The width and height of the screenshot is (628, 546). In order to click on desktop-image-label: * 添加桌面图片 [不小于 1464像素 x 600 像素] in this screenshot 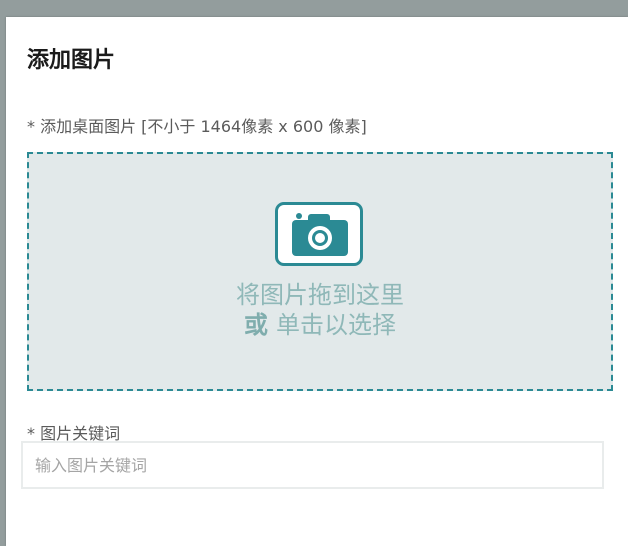, I will do `click(197, 126)`.